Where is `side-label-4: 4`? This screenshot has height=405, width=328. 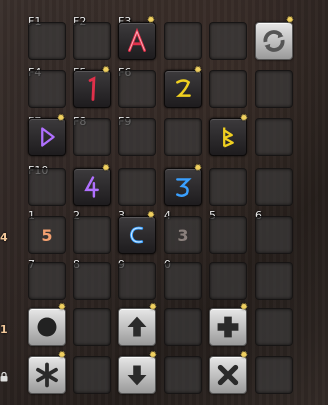 side-label-4: 4 is located at coordinates (4, 237).